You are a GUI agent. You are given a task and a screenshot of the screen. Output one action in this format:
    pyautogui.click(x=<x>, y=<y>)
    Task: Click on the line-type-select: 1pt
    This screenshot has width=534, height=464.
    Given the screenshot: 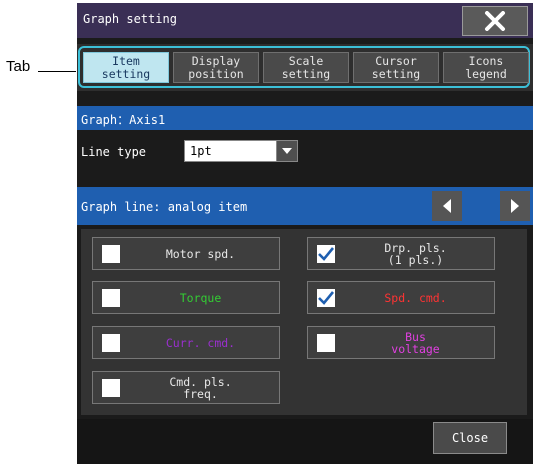 What is the action you would take?
    pyautogui.click(x=231, y=151)
    